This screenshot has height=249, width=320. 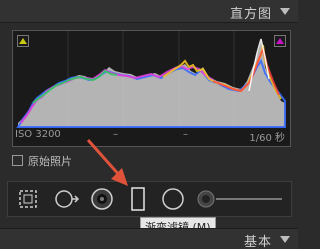 What do you see at coordinates (149, 238) in the screenshot?
I see `basic-panel-header: 基本` at bounding box center [149, 238].